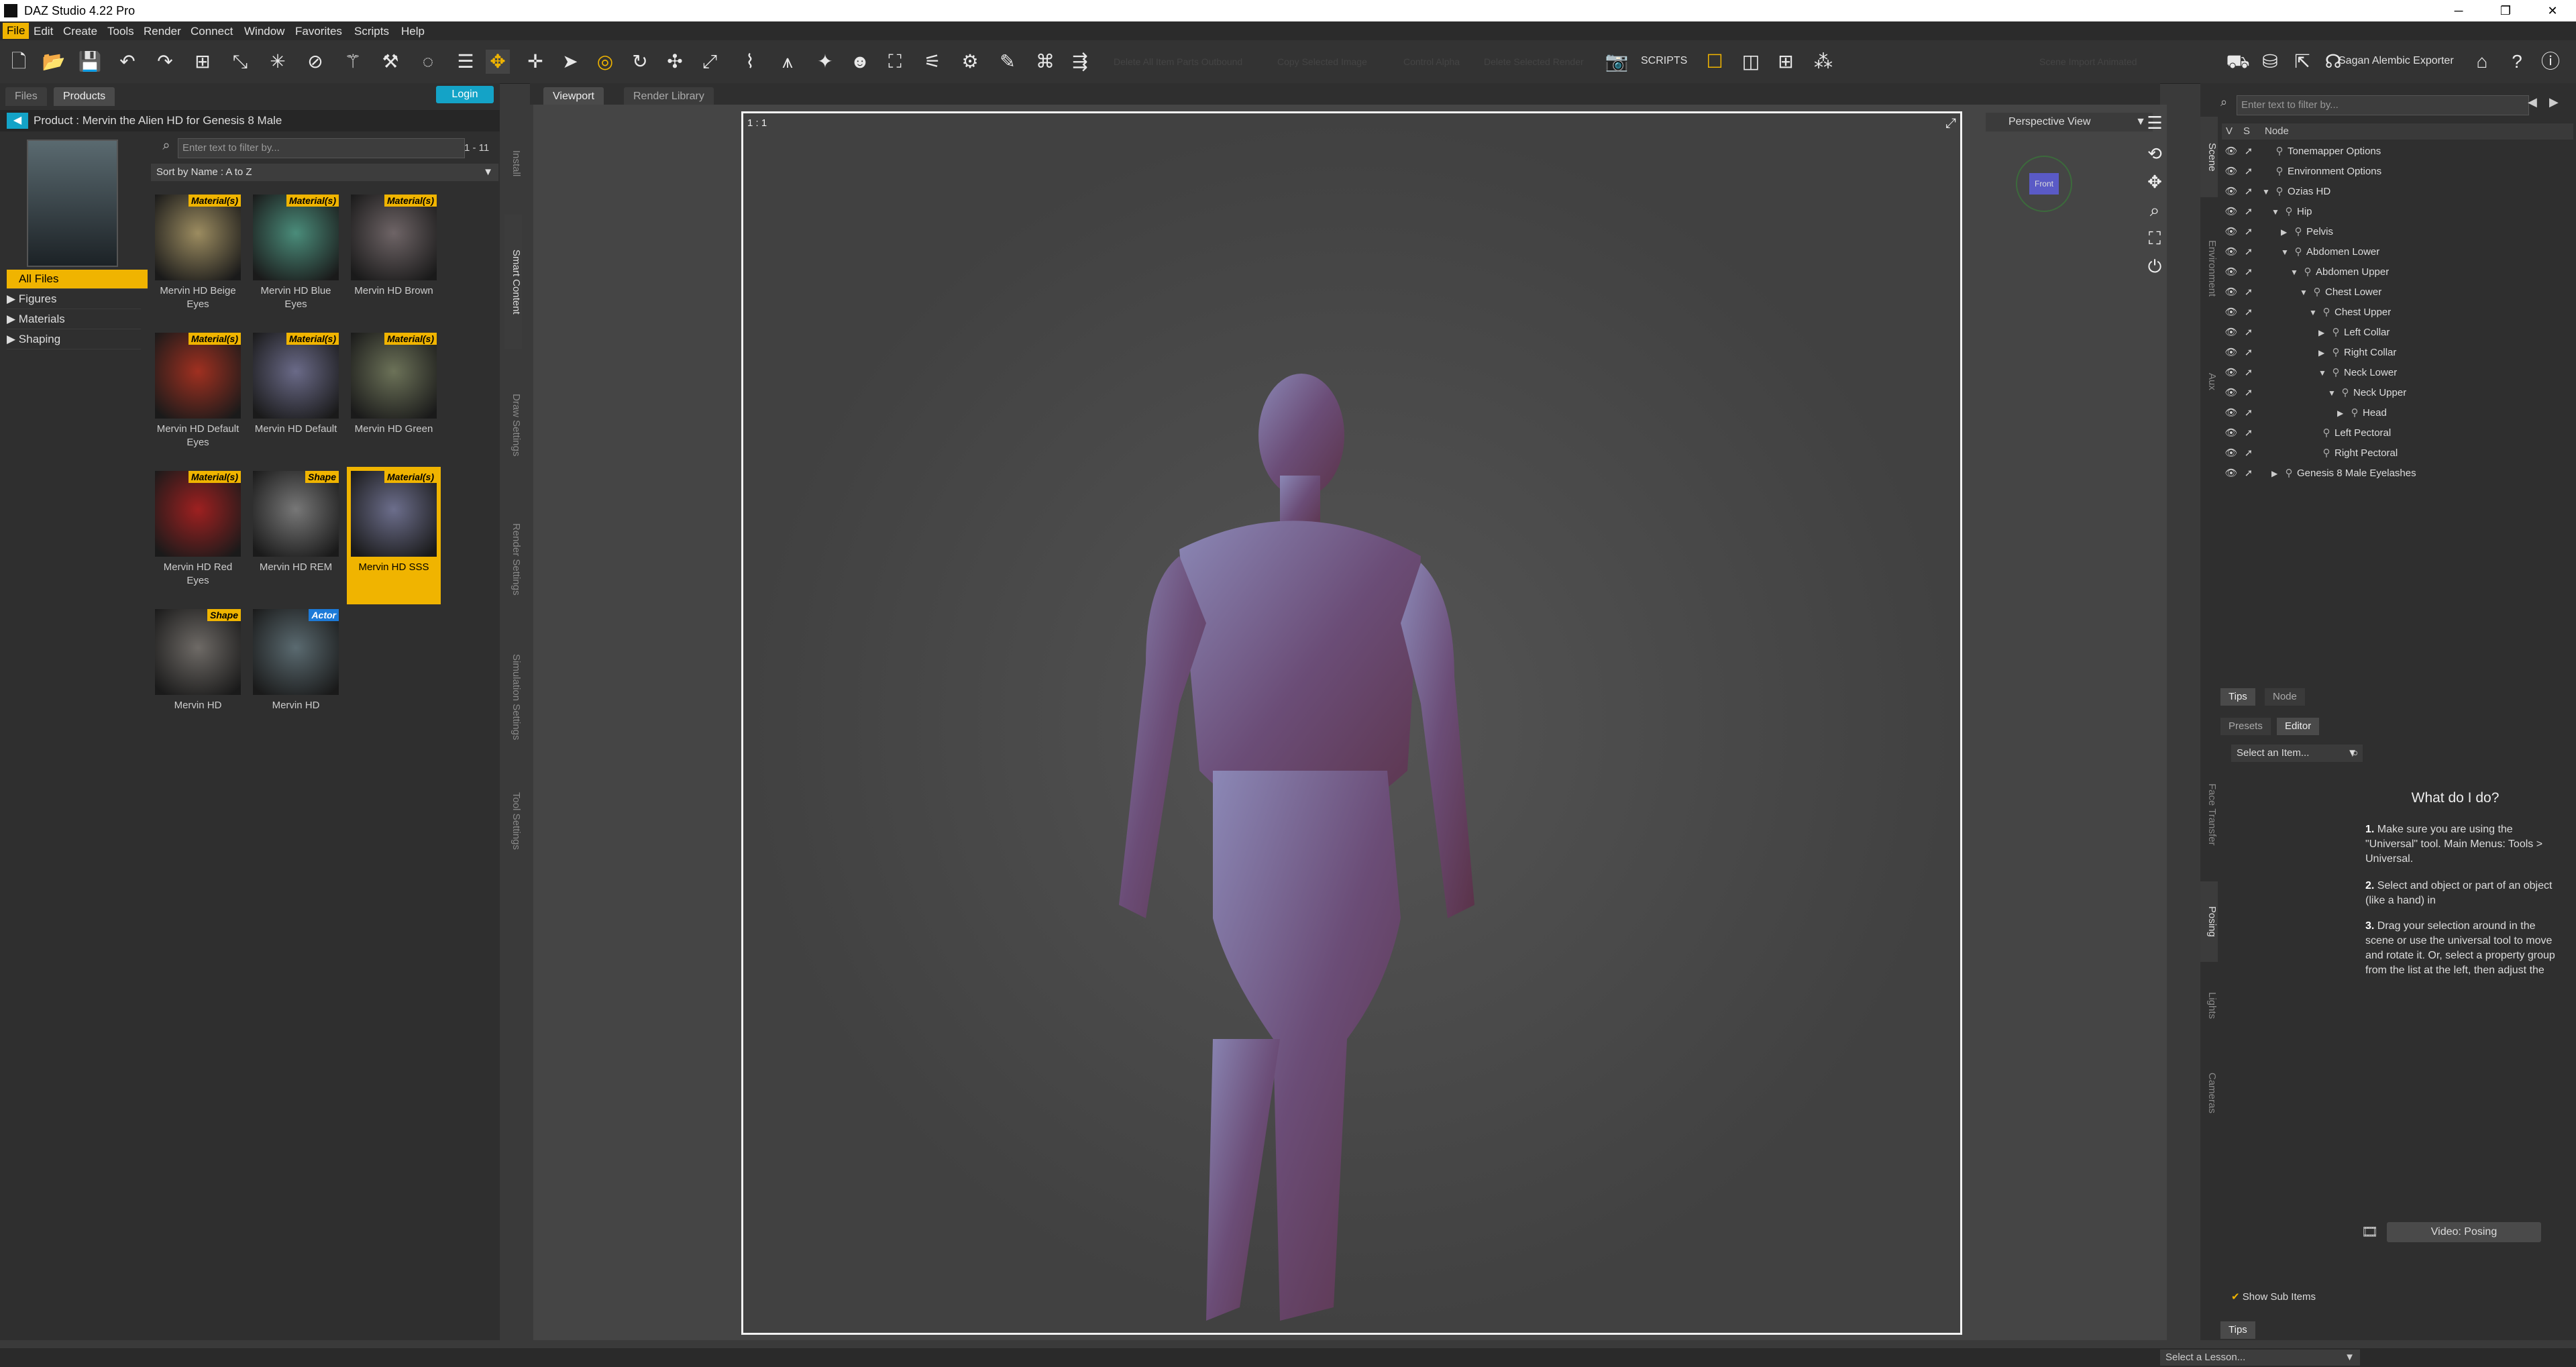  Describe the element at coordinates (1786, 62) in the screenshot. I see `quad-view-icon: ⊞` at that location.